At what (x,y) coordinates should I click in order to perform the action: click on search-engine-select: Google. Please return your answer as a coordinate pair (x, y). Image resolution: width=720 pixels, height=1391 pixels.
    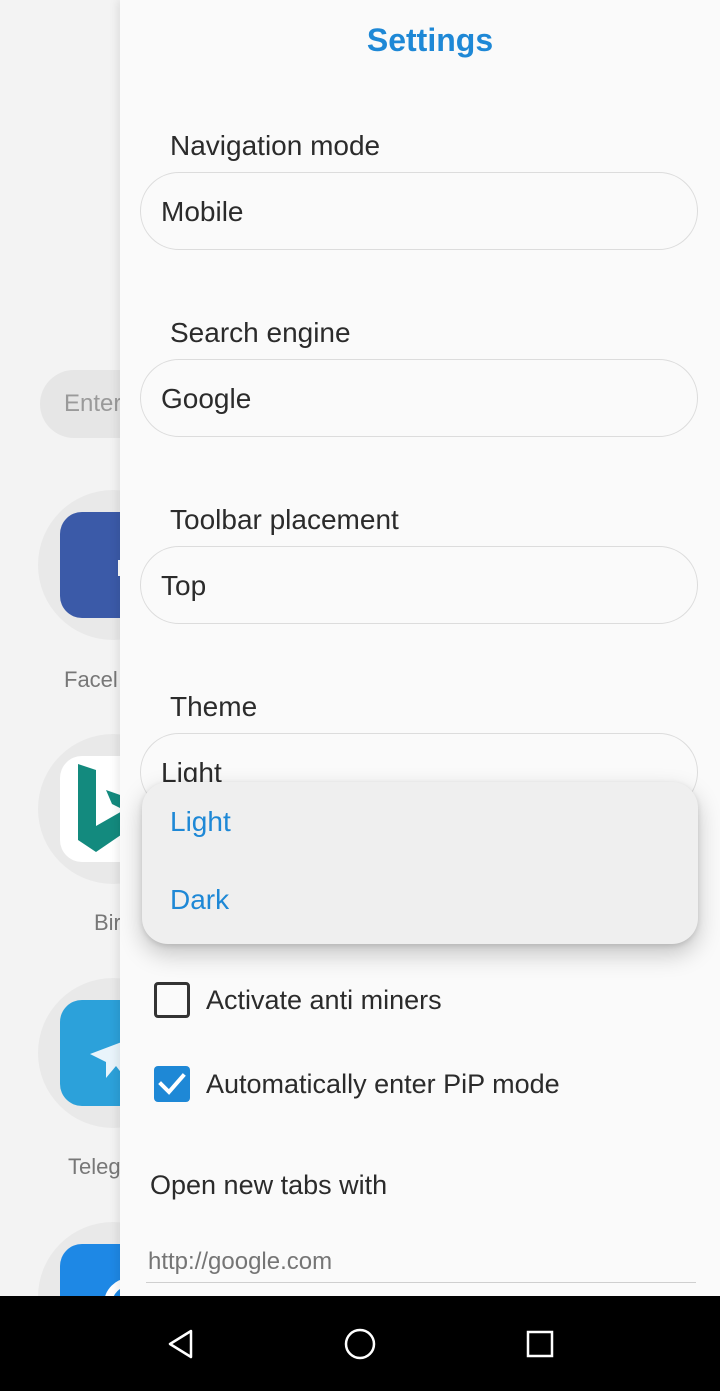
    Looking at the image, I should click on (419, 398).